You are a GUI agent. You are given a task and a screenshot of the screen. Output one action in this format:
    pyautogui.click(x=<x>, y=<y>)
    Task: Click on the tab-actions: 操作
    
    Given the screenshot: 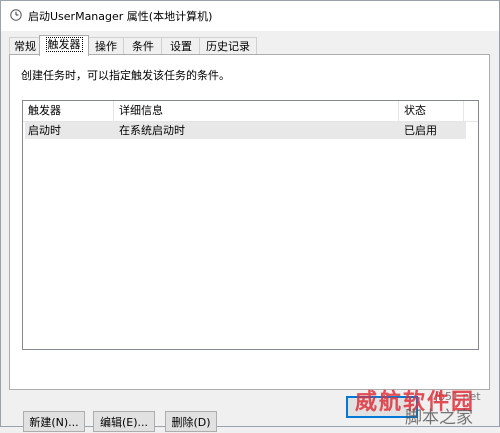 What is the action you would take?
    pyautogui.click(x=106, y=46)
    